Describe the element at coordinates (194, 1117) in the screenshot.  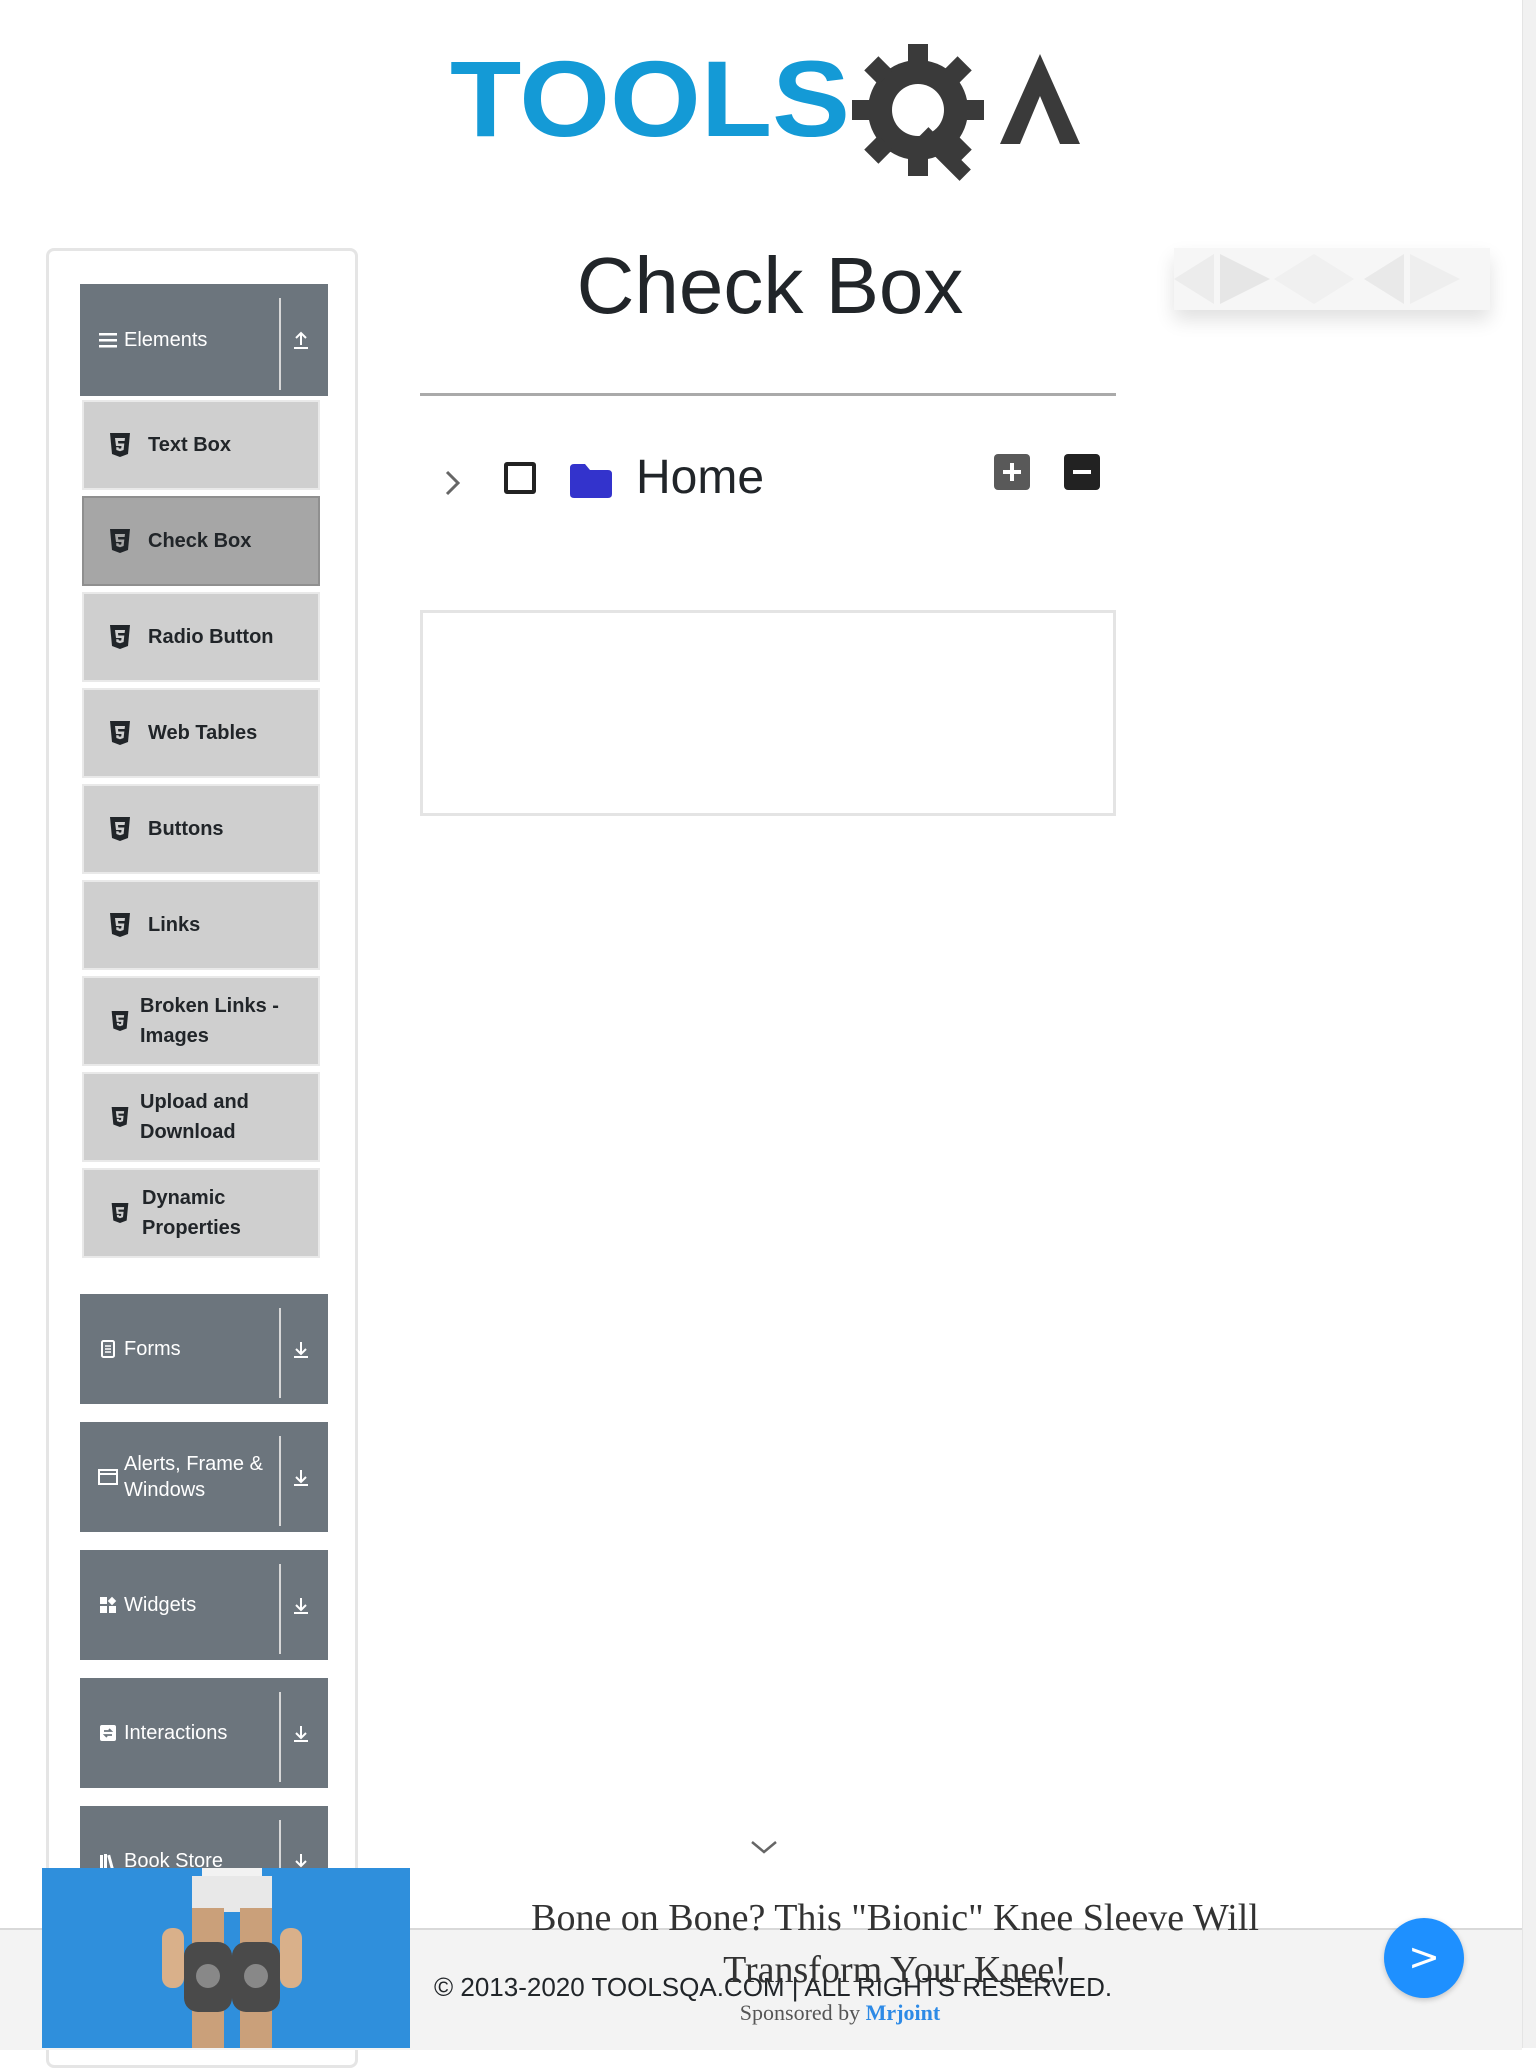
I see `sidebar-item-label: Upload and Download` at that location.